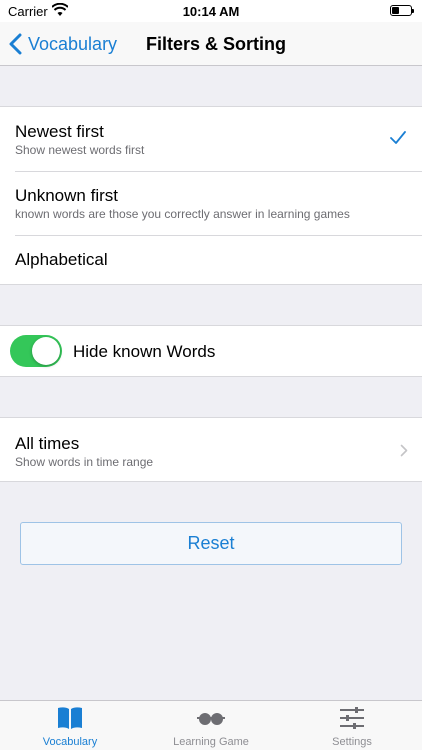 This screenshot has height=750, width=422. I want to click on status-bar: Carrier 10:14 AM, so click(211, 11).